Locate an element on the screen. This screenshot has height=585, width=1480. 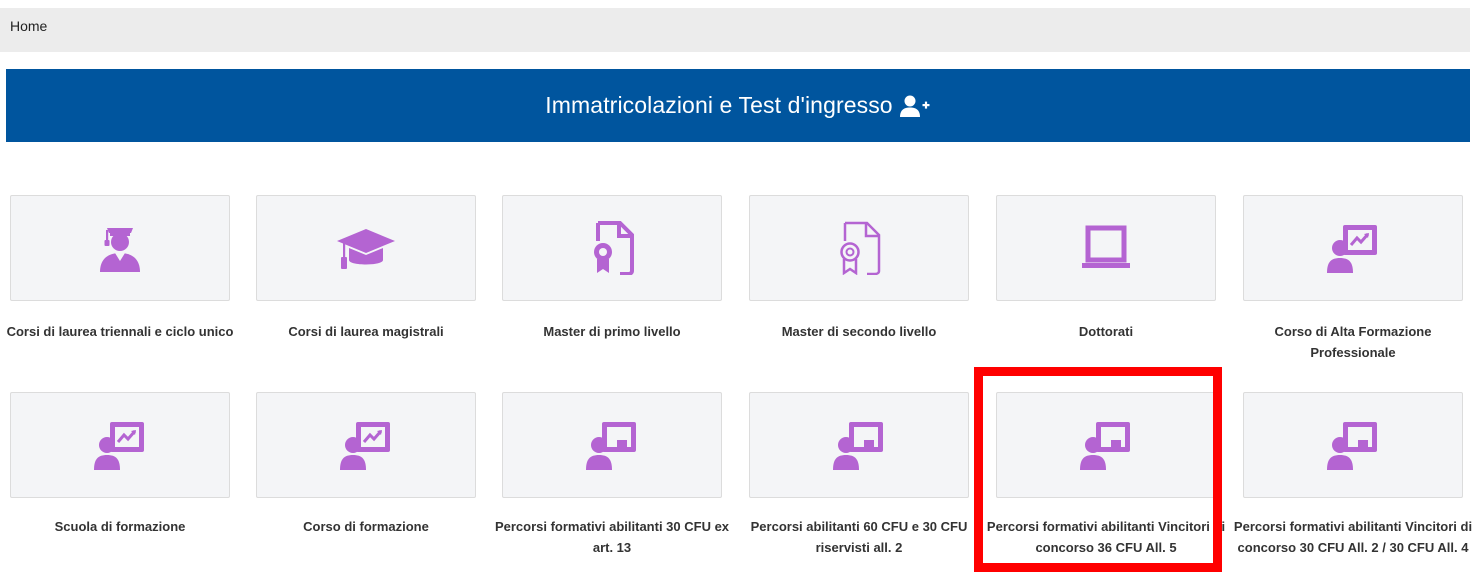
tile-percorsi-60-cfu-riservisti is located at coordinates (859, 445).